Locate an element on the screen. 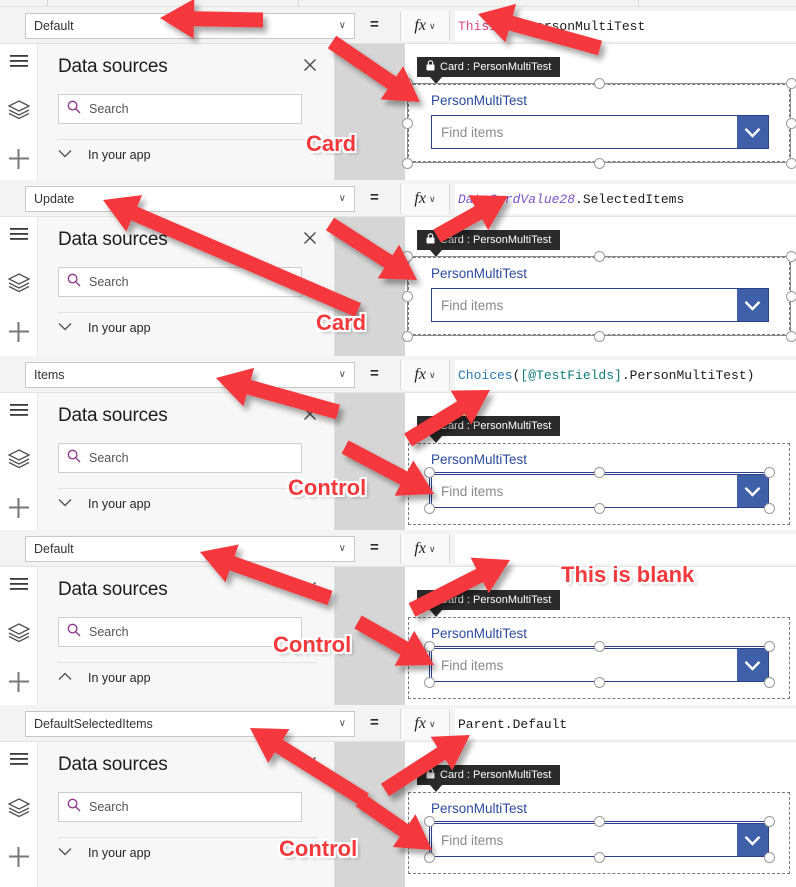 Image resolution: width=796 pixels, height=887 pixels. formula-input: Choices([@TestFields] .PersonMultiTest) is located at coordinates (625, 375).